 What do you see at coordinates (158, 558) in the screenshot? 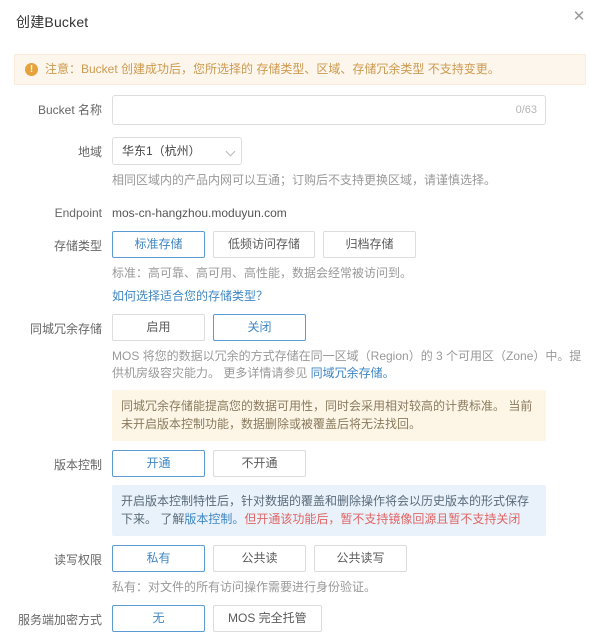
I see `acl-option-private: 私有` at bounding box center [158, 558].